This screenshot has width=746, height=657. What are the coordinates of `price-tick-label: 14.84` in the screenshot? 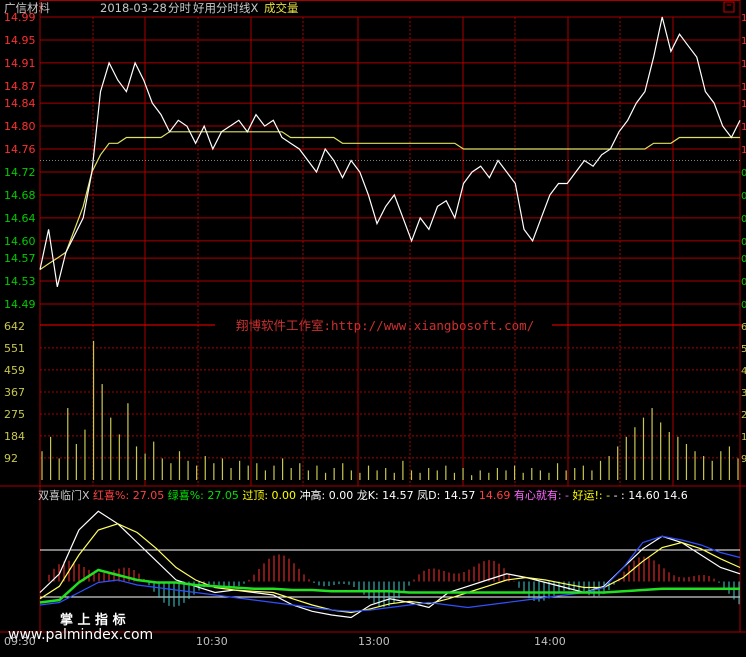 It's located at (20, 103).